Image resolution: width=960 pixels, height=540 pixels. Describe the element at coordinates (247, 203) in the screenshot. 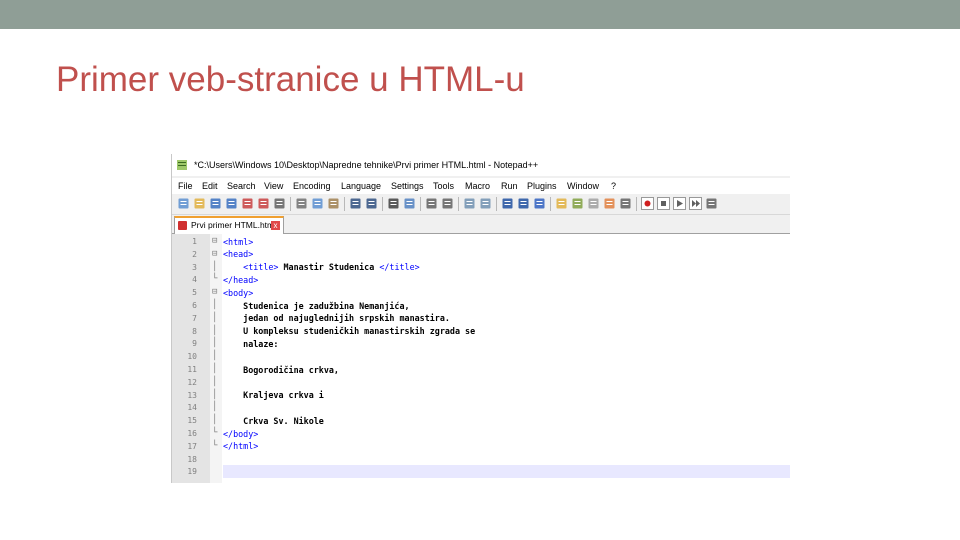

I see `close-icon` at that location.